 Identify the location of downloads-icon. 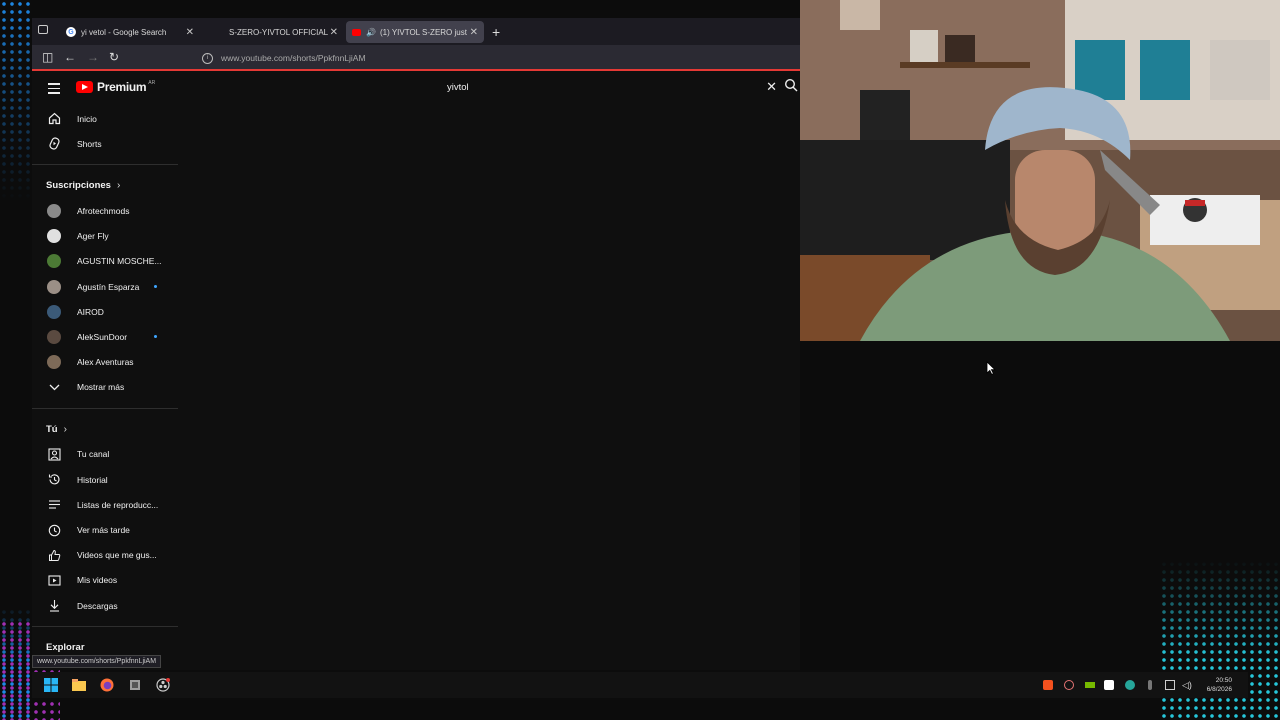
(54, 606).